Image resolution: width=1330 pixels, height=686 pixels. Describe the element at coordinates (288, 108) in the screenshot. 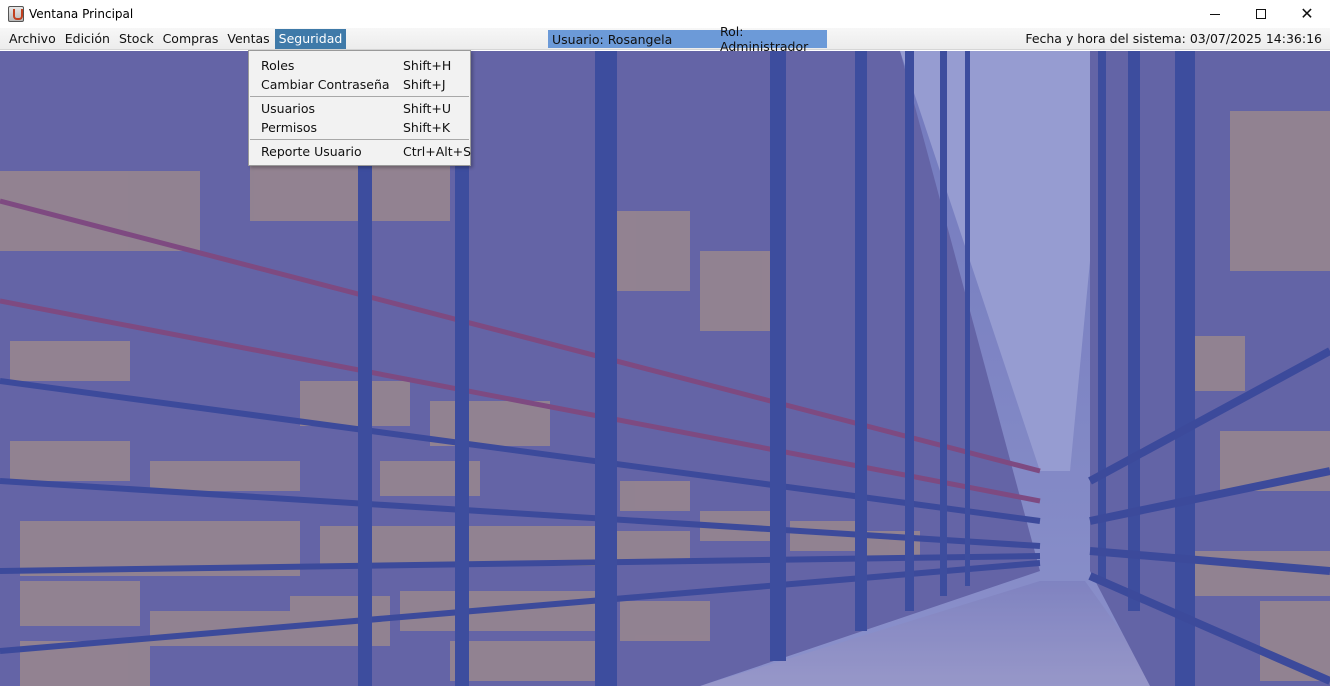

I see `menu-item-label: Usuarios` at that location.